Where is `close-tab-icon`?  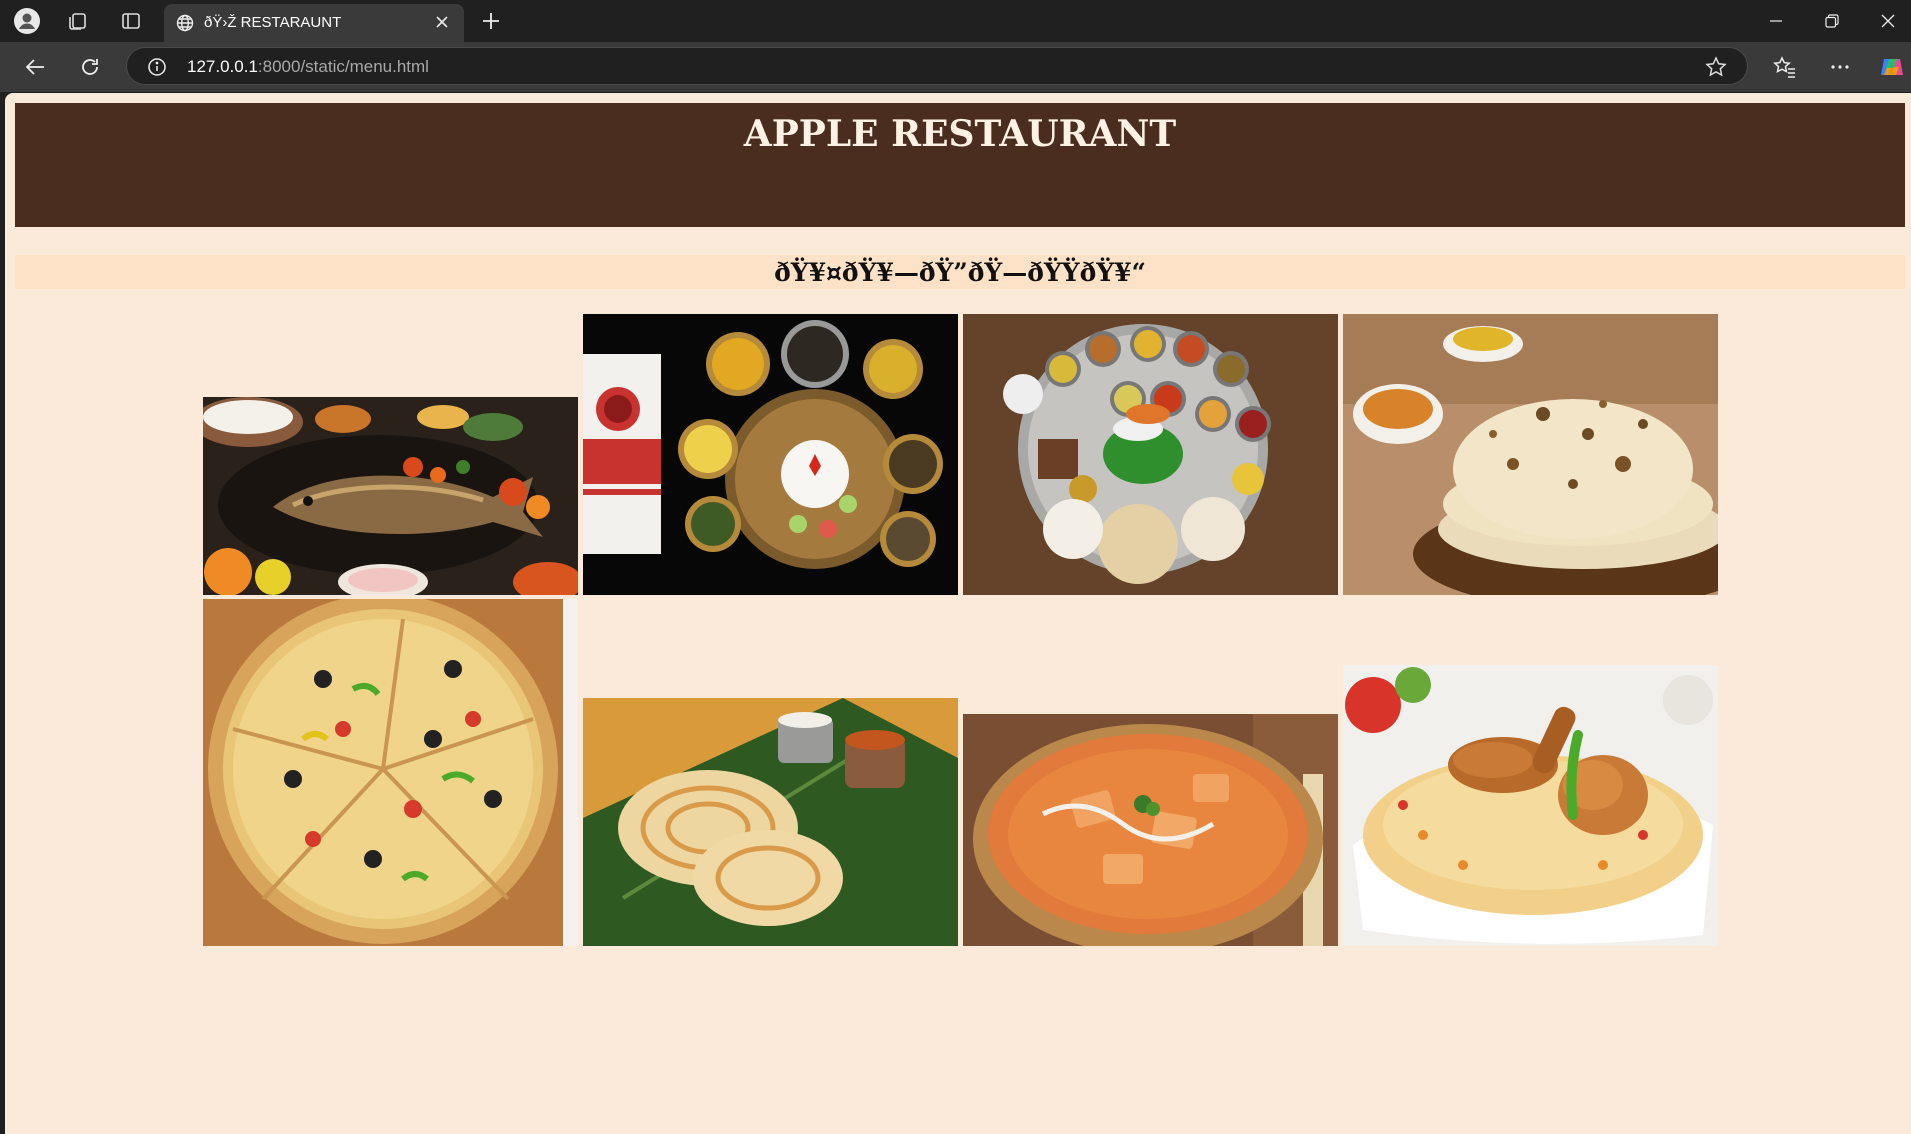 close-tab-icon is located at coordinates (442, 24).